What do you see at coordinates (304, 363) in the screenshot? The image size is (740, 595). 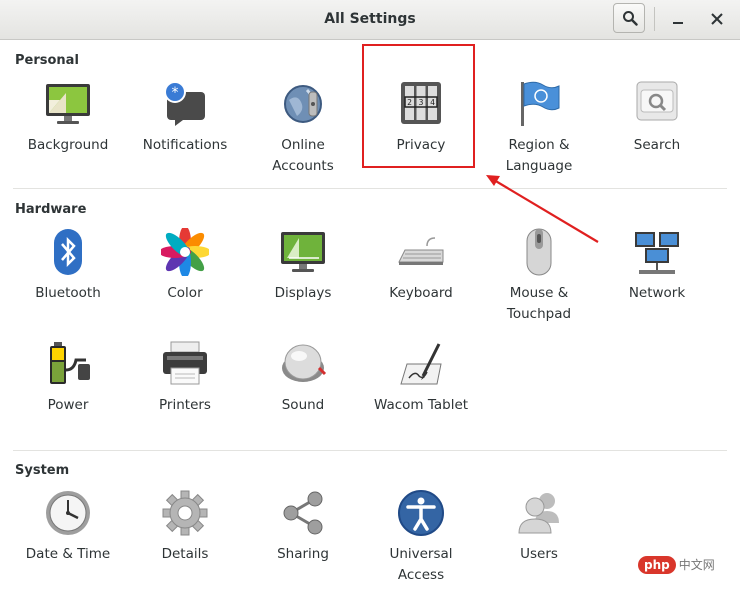 I see `sound-icon` at bounding box center [304, 363].